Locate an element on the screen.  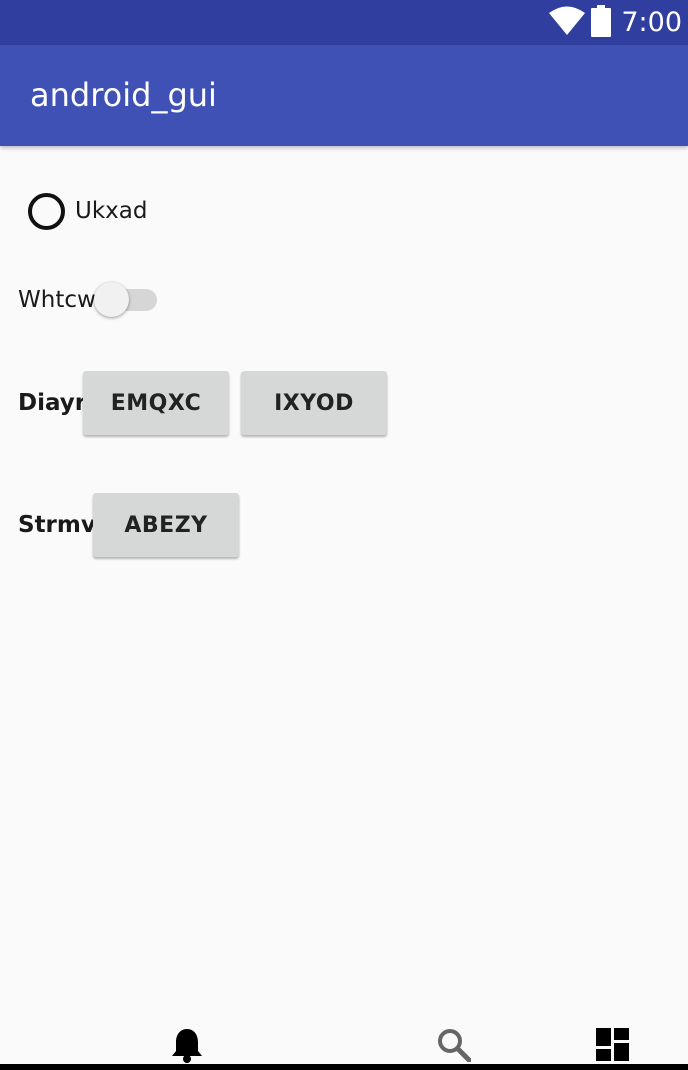
radio-button-ukxad: Ukxad is located at coordinates (87, 211).